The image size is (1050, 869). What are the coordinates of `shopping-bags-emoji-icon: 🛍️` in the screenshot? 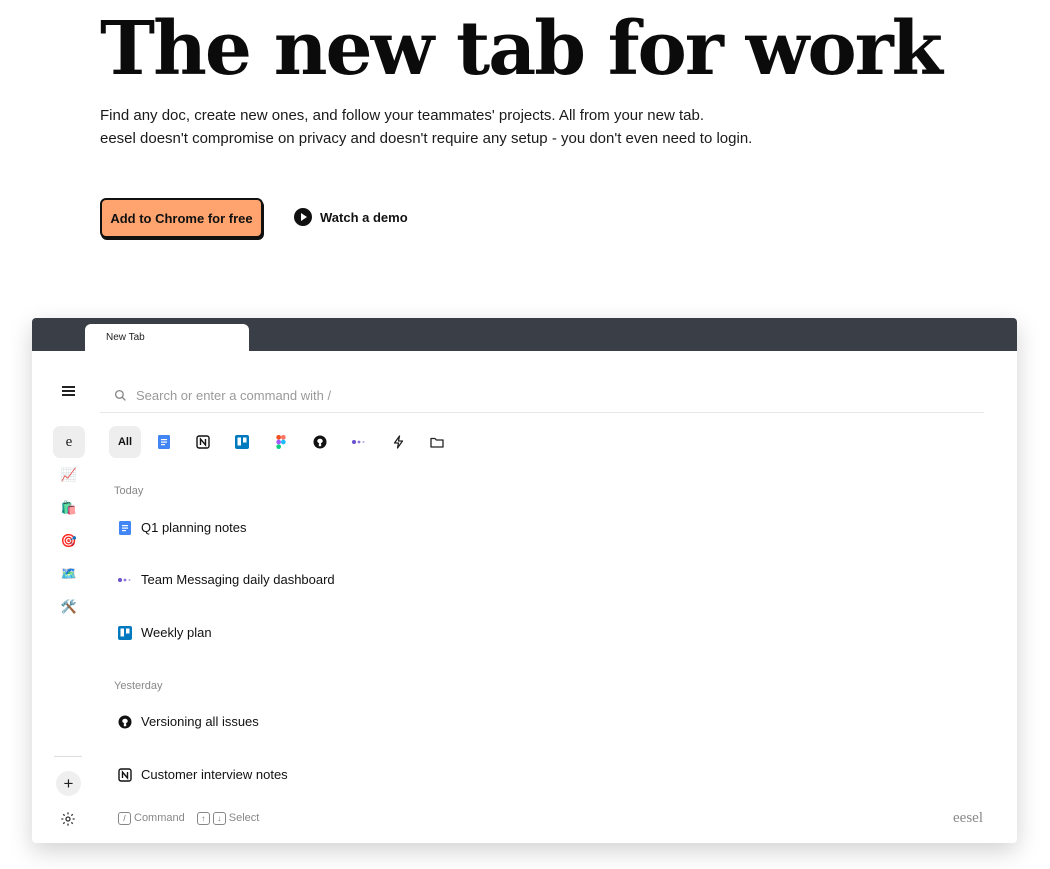 It's located at (69, 508).